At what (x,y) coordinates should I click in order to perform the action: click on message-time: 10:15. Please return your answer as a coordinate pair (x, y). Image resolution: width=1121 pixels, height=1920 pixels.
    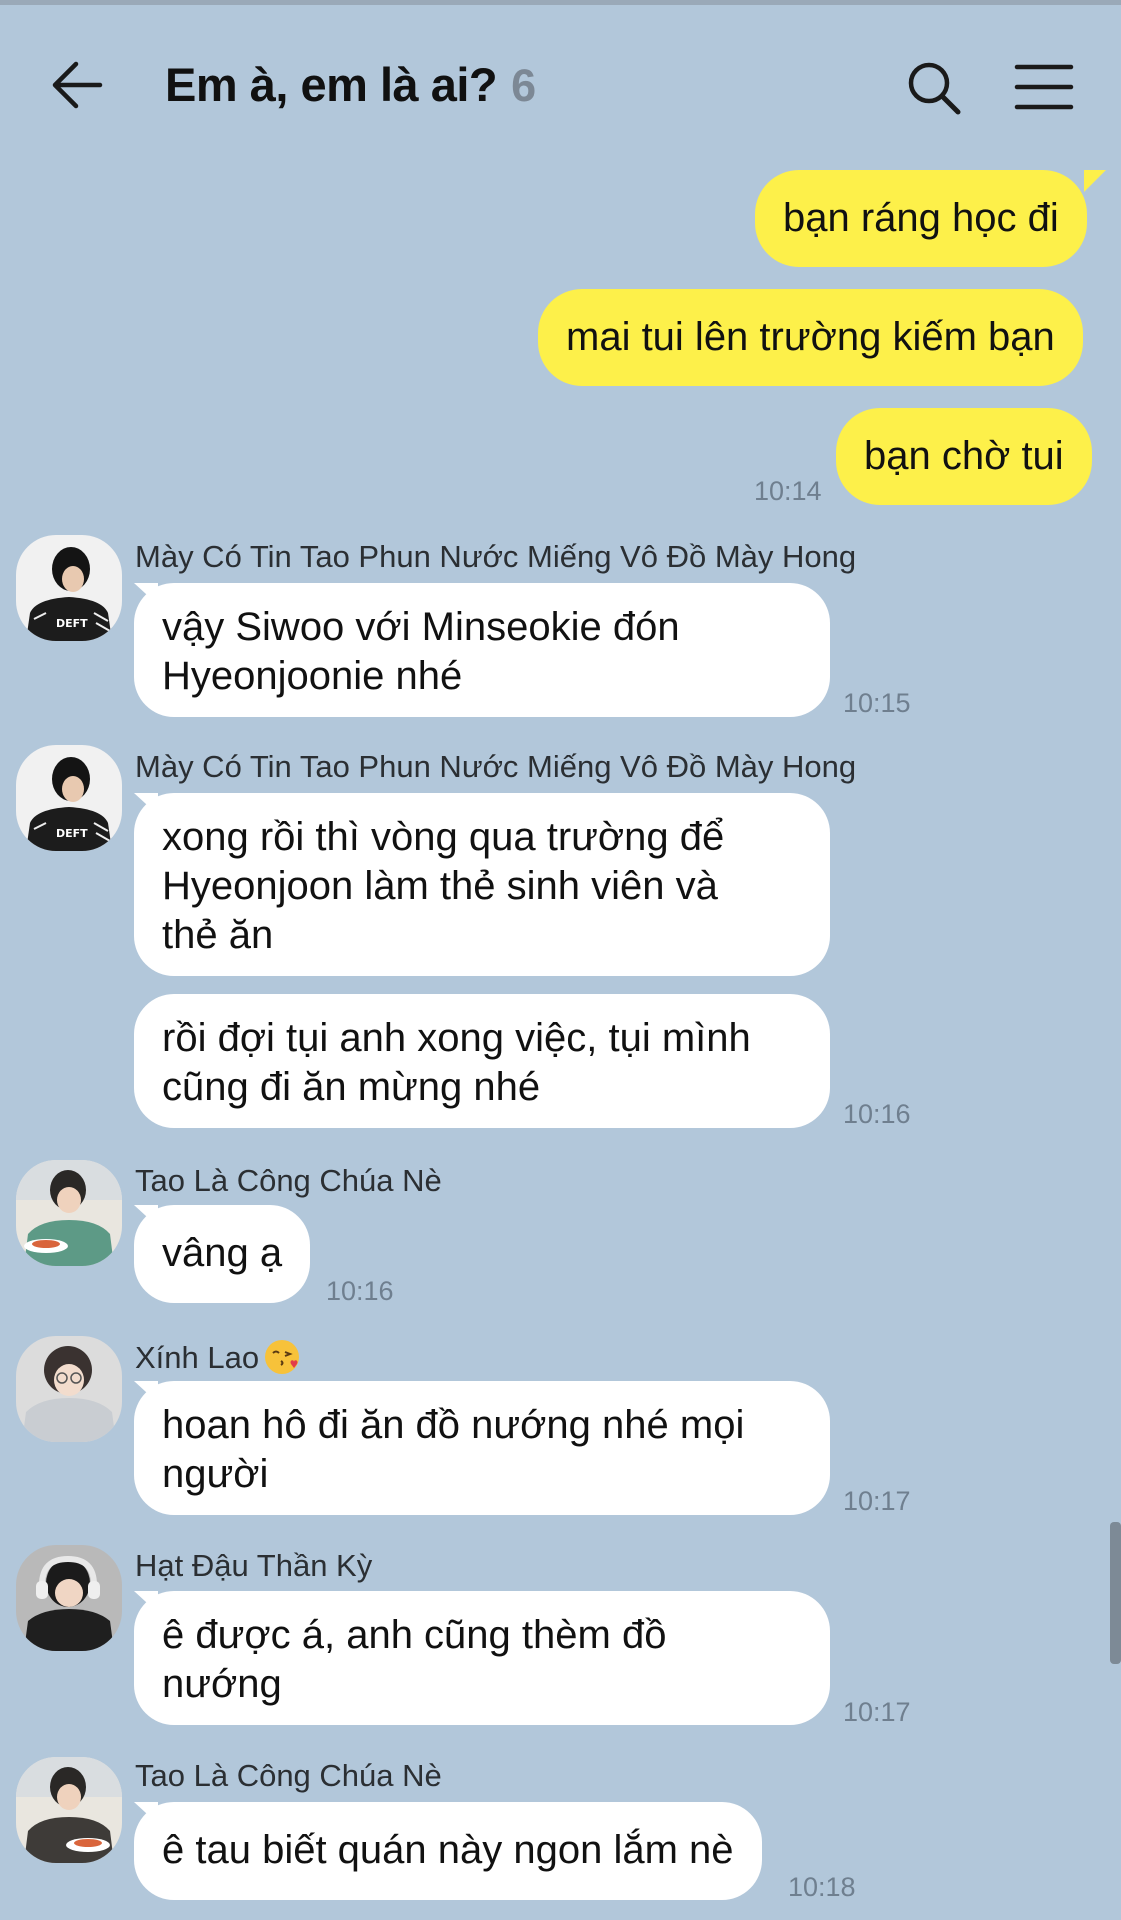
    Looking at the image, I should click on (877, 703).